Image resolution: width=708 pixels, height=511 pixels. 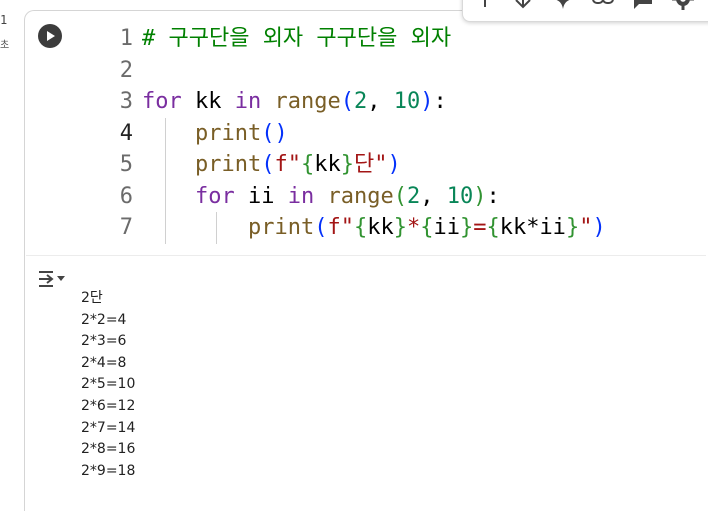 I want to click on execution-time-unit: 초, so click(x=5, y=45).